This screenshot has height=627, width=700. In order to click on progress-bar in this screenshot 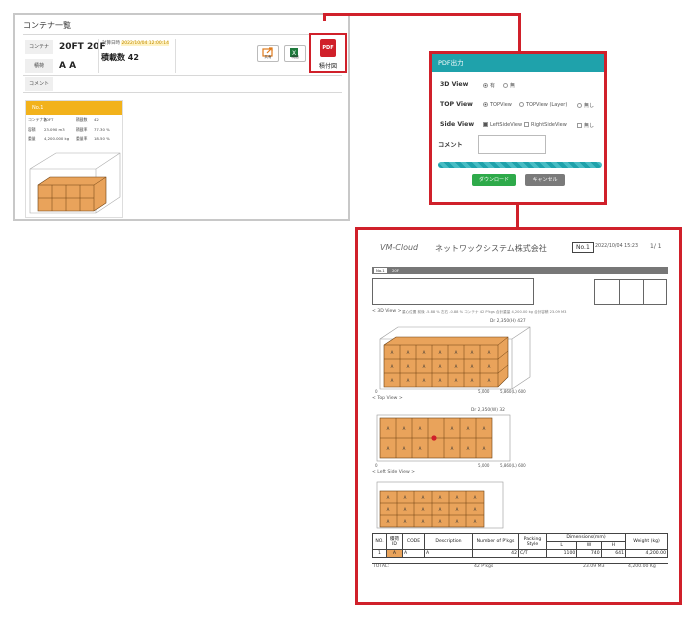, I will do `click(520, 165)`.